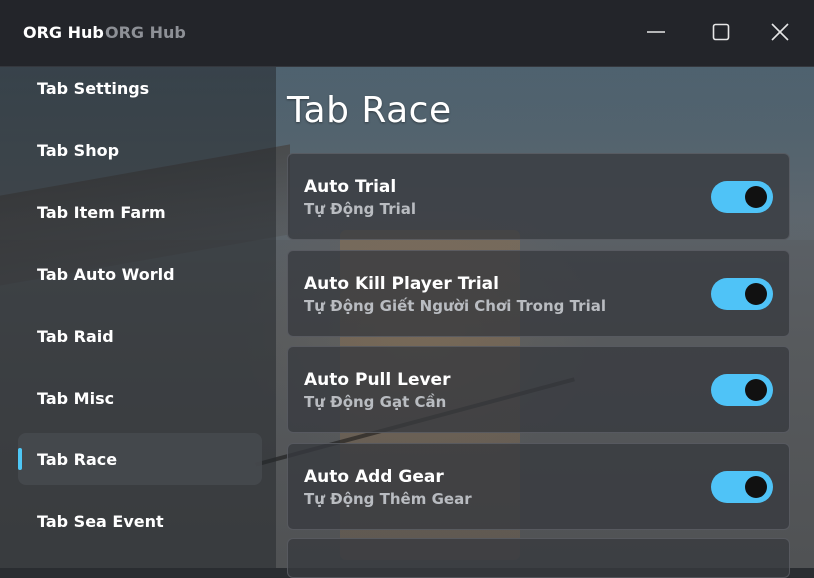 This screenshot has width=814, height=578. I want to click on toggle-card-auto-trial: Auto Trial Tự Động Trial, so click(538, 196).